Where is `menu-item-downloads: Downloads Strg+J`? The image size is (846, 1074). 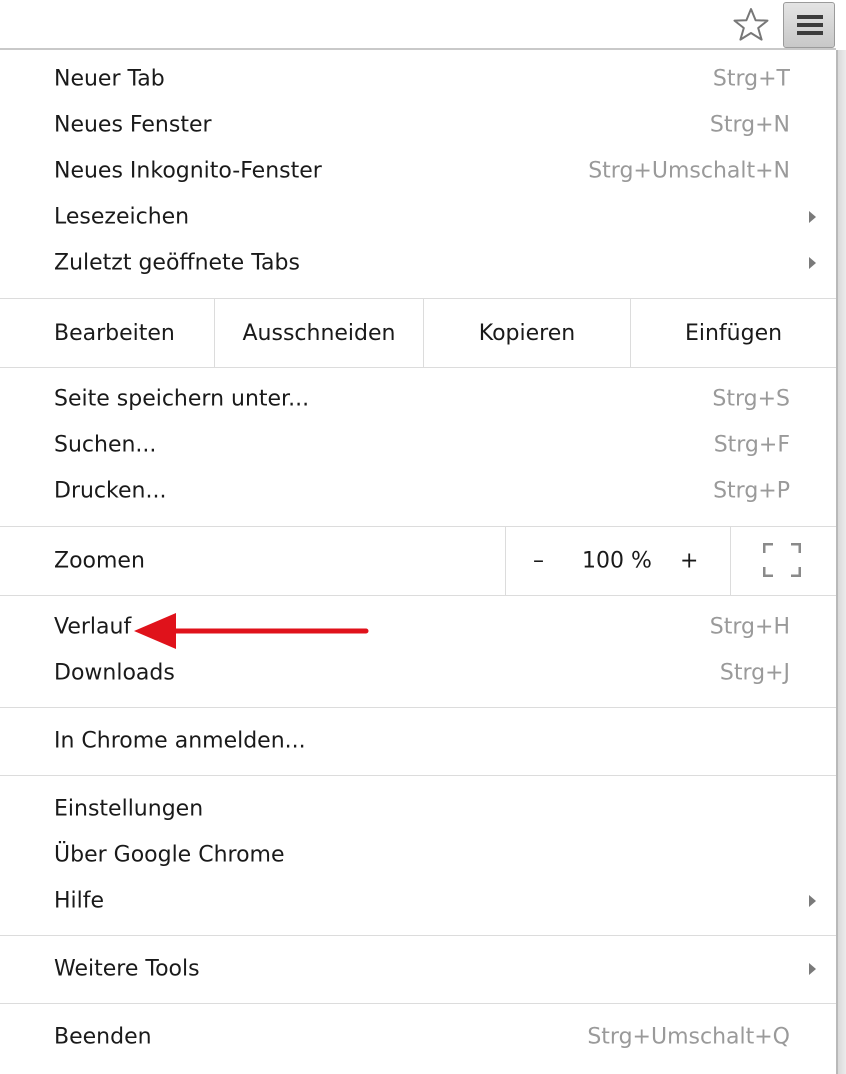
menu-item-downloads: Downloads Strg+J is located at coordinates (418, 673).